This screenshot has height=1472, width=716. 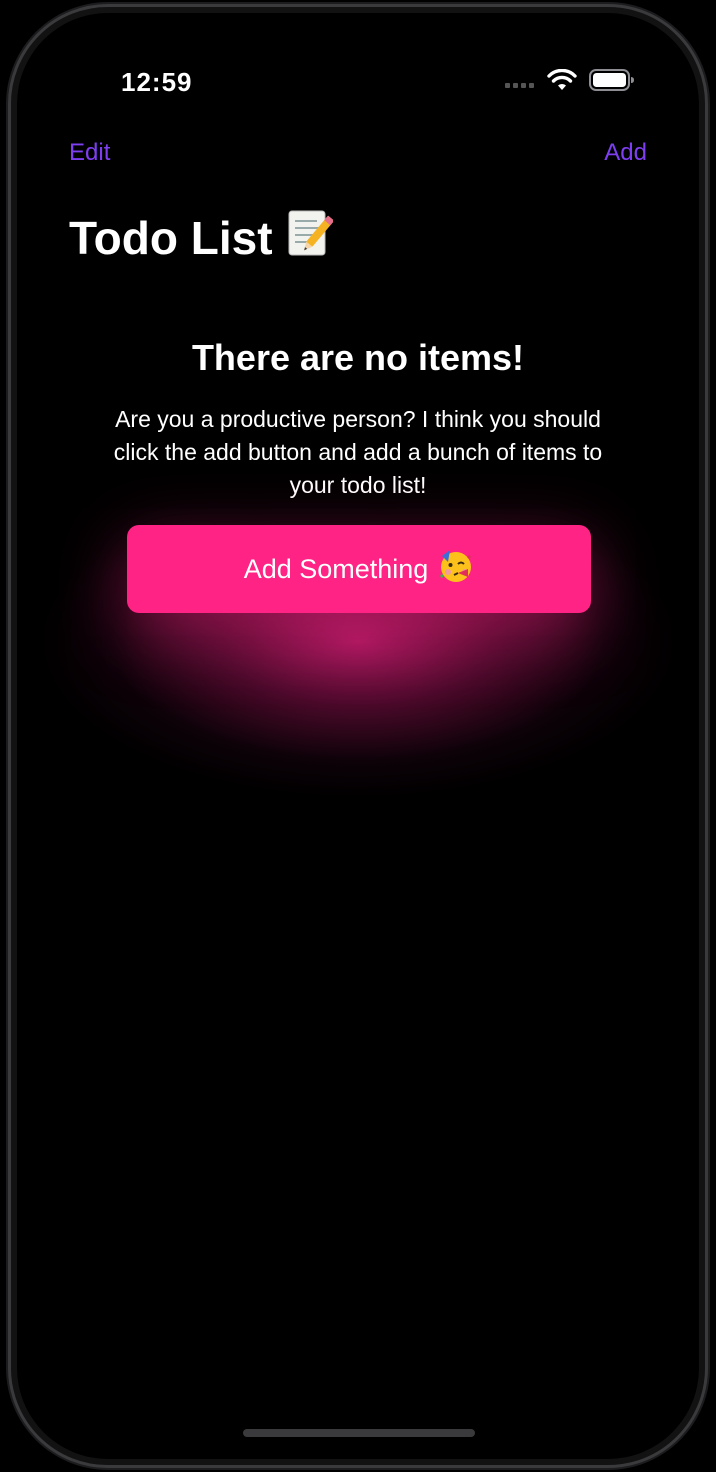 I want to click on add-something-label: Add Something, so click(x=336, y=568).